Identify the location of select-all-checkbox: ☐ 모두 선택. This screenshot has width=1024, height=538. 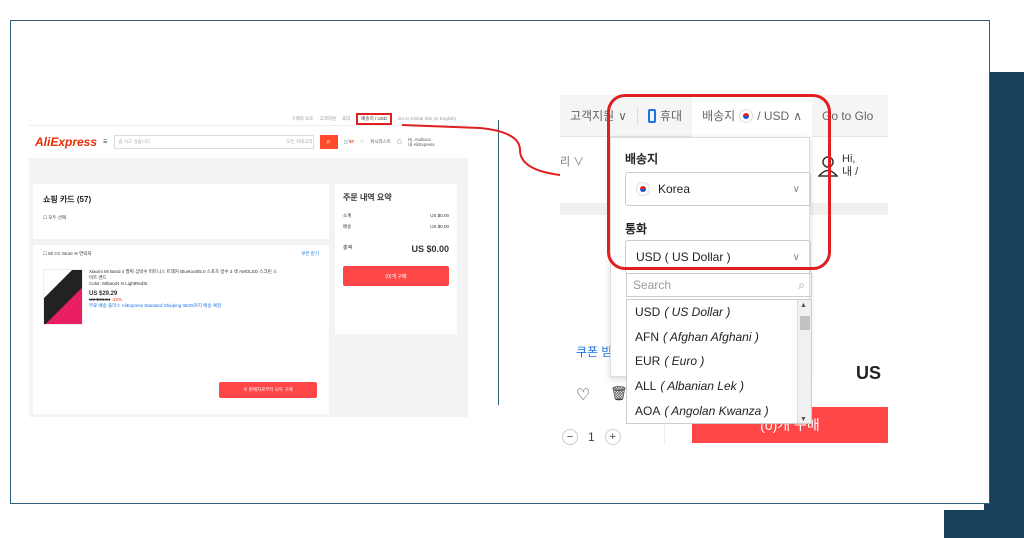
(181, 218).